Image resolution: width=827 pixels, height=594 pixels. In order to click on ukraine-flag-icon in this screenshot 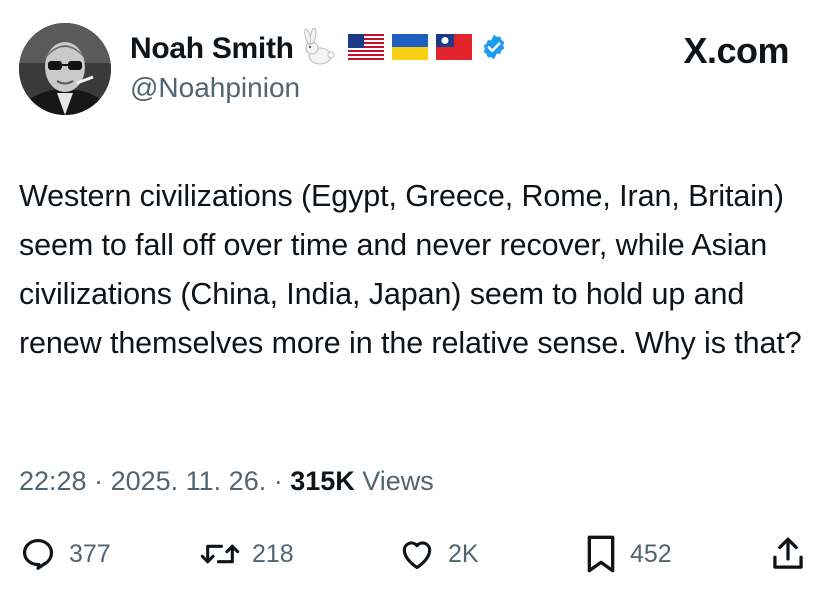, I will do `click(409, 49)`.